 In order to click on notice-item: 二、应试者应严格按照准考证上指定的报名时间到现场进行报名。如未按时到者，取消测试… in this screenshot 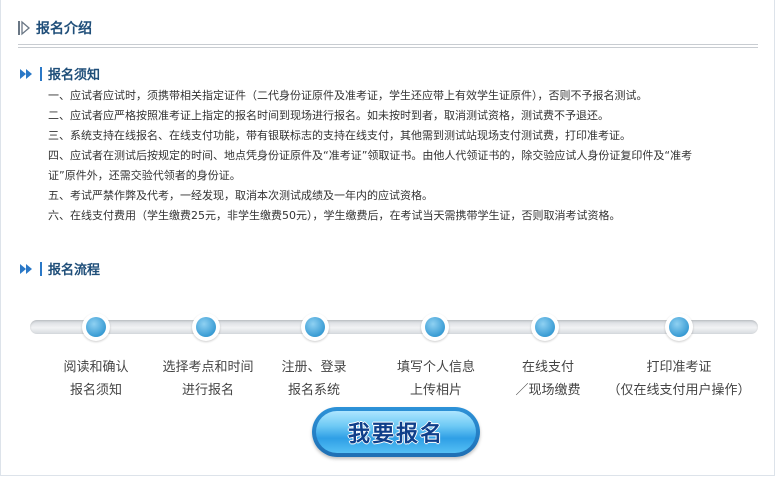, I will do `click(328, 115)`.